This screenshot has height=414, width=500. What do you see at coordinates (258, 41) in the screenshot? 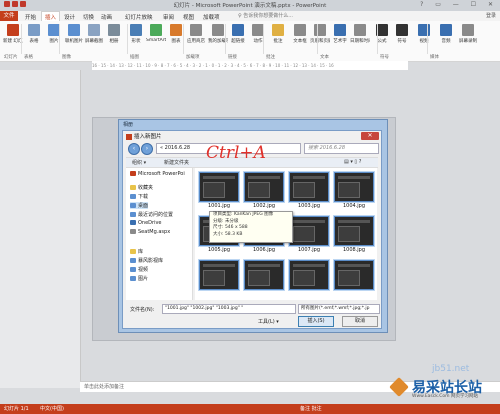
I see `ribbon-button-label: 动作` at bounding box center [258, 41].